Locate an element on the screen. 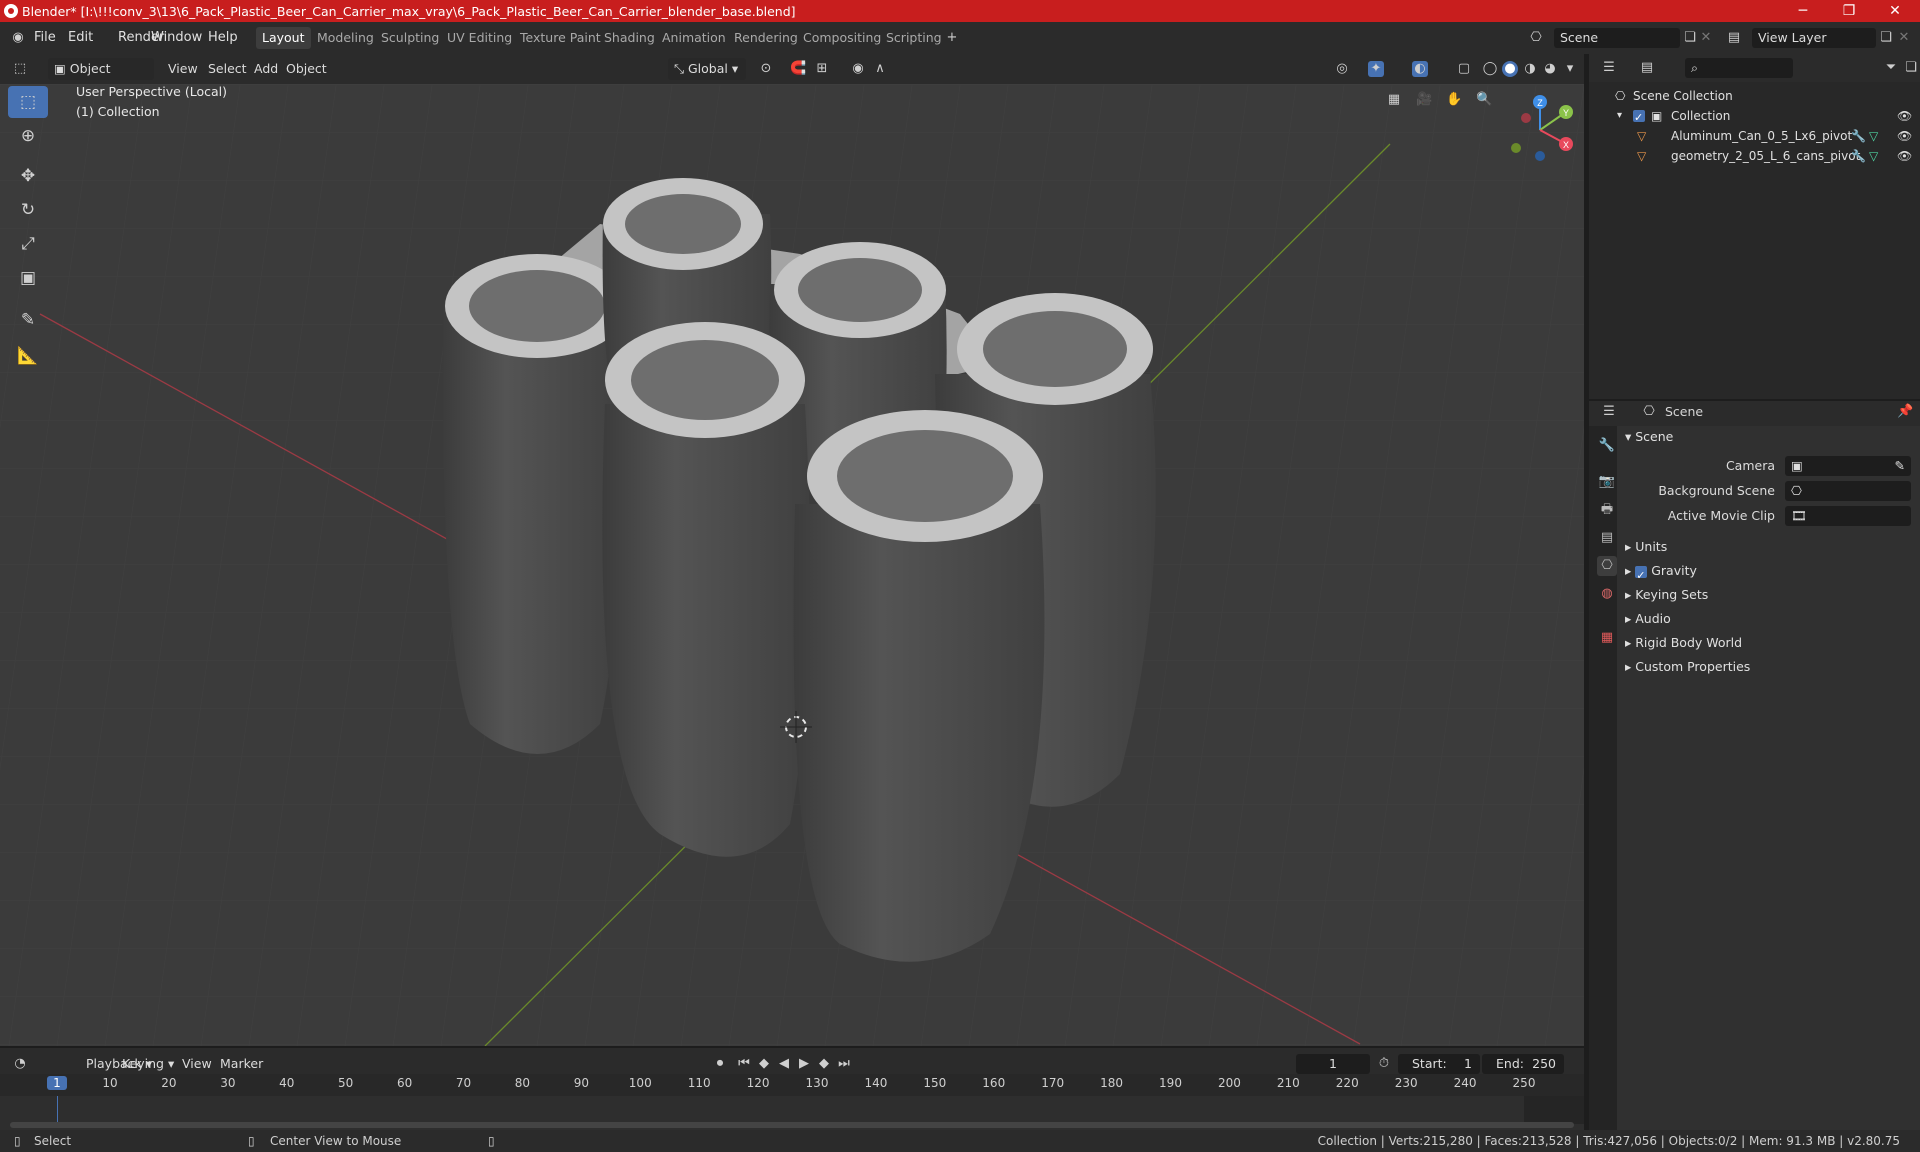  collection-checkbox is located at coordinates (1639, 118).